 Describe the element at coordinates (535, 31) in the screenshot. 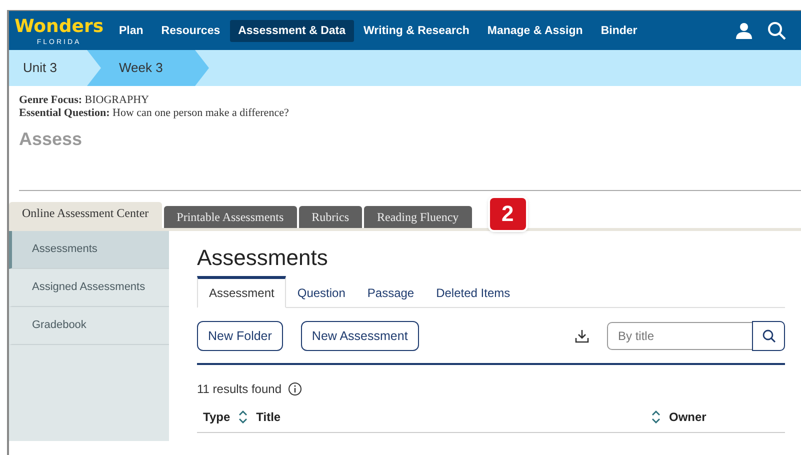

I see `nav-link: Manage & Assign` at that location.